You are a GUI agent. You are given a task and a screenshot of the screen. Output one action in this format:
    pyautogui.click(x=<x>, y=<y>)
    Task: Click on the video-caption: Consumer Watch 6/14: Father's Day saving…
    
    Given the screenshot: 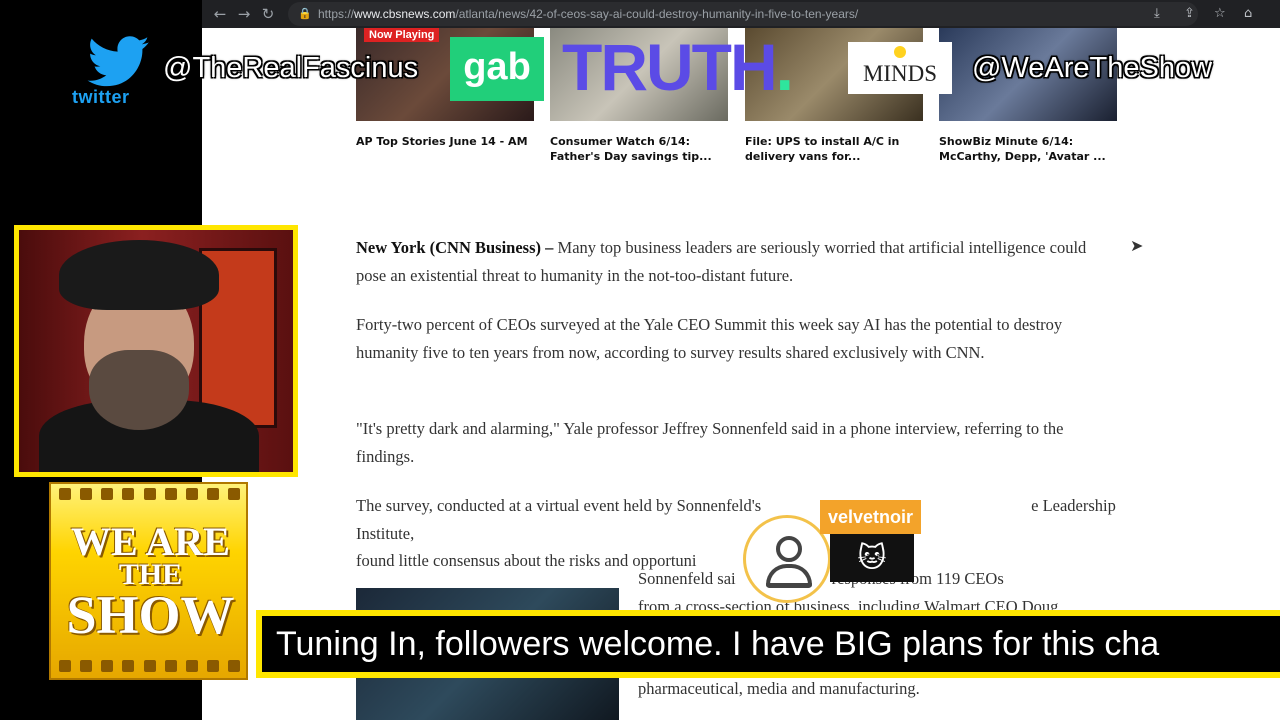 What is the action you would take?
    pyautogui.click(x=639, y=149)
    